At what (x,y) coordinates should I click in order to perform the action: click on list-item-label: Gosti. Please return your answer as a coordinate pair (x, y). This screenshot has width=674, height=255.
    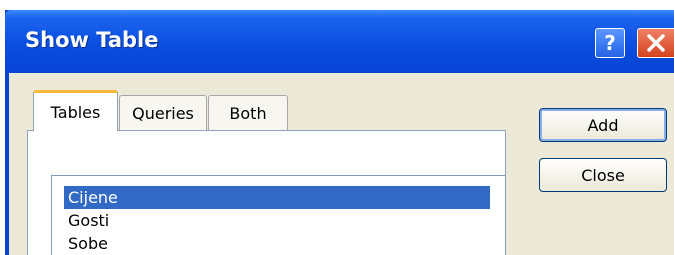
    Looking at the image, I should click on (89, 220).